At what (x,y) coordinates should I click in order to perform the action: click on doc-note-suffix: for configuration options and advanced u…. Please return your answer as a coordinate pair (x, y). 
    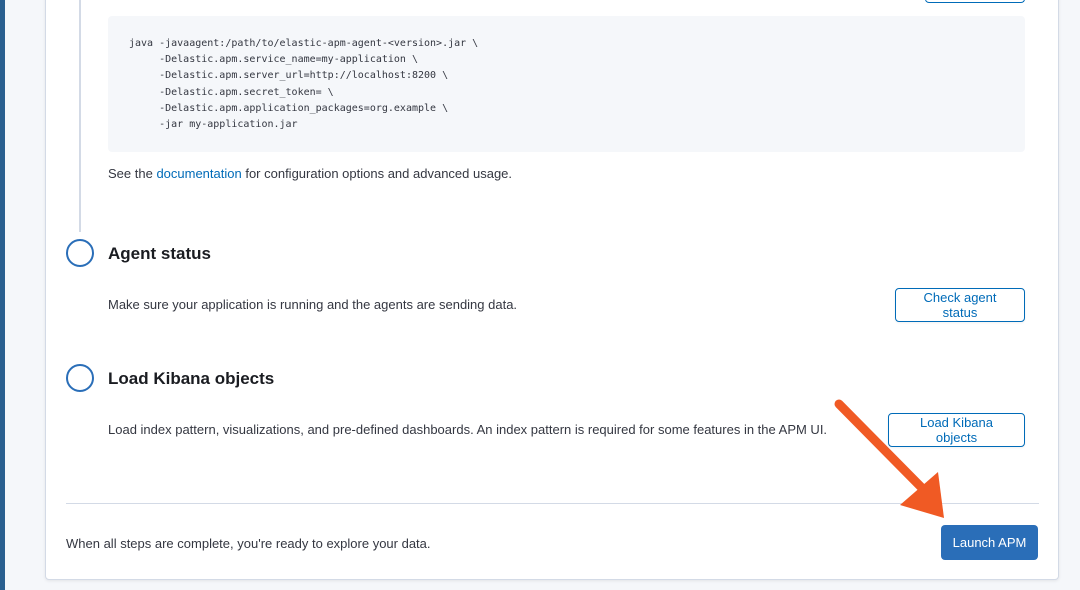
    Looking at the image, I should click on (377, 173).